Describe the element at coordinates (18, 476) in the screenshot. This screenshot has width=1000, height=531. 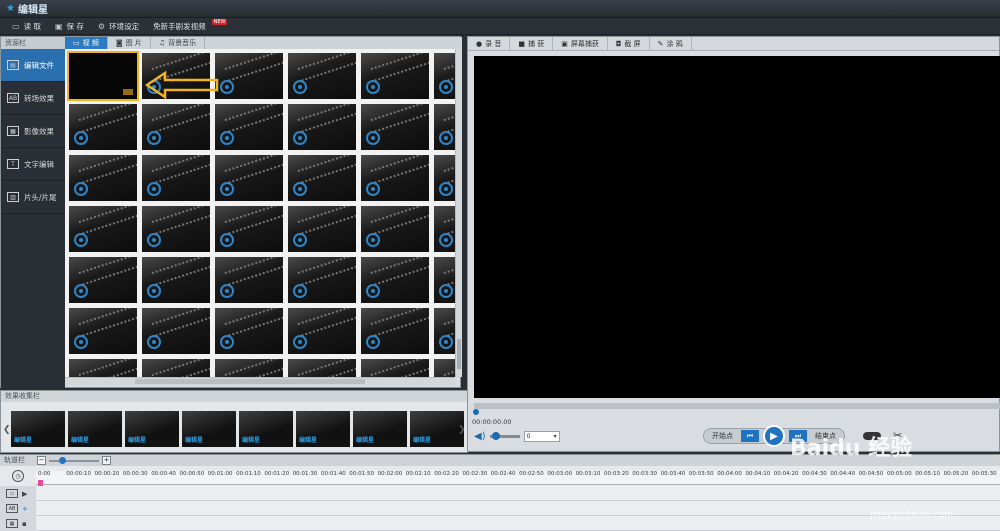
I see `clock-icon: ◷` at that location.